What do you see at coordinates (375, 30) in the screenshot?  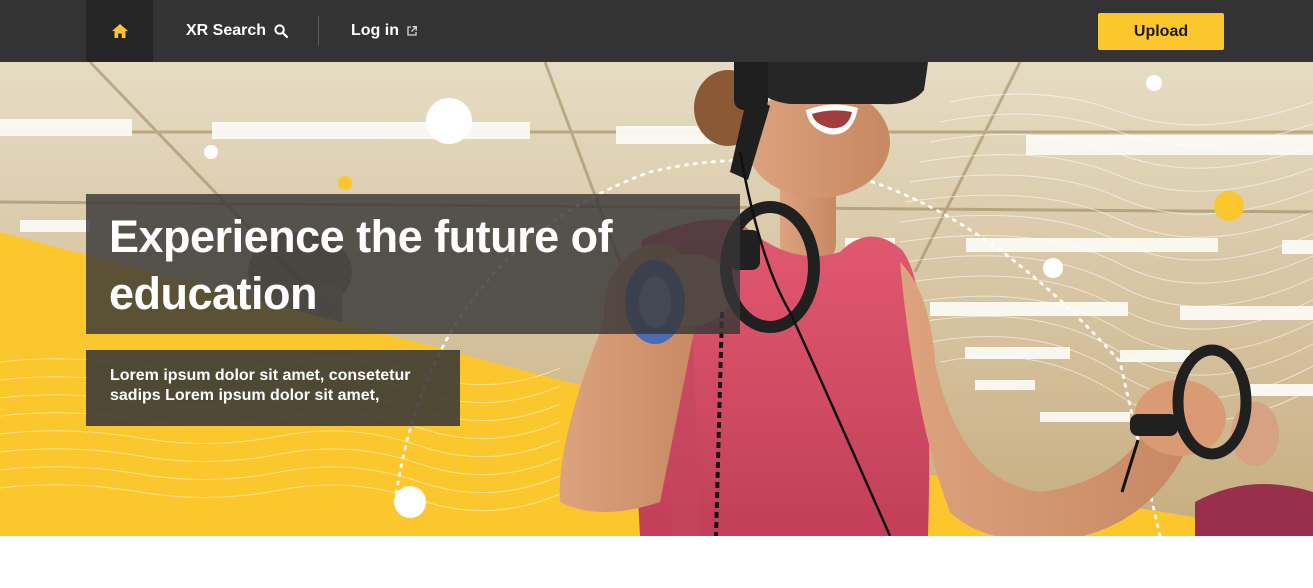 I see `login-label: Log in` at bounding box center [375, 30].